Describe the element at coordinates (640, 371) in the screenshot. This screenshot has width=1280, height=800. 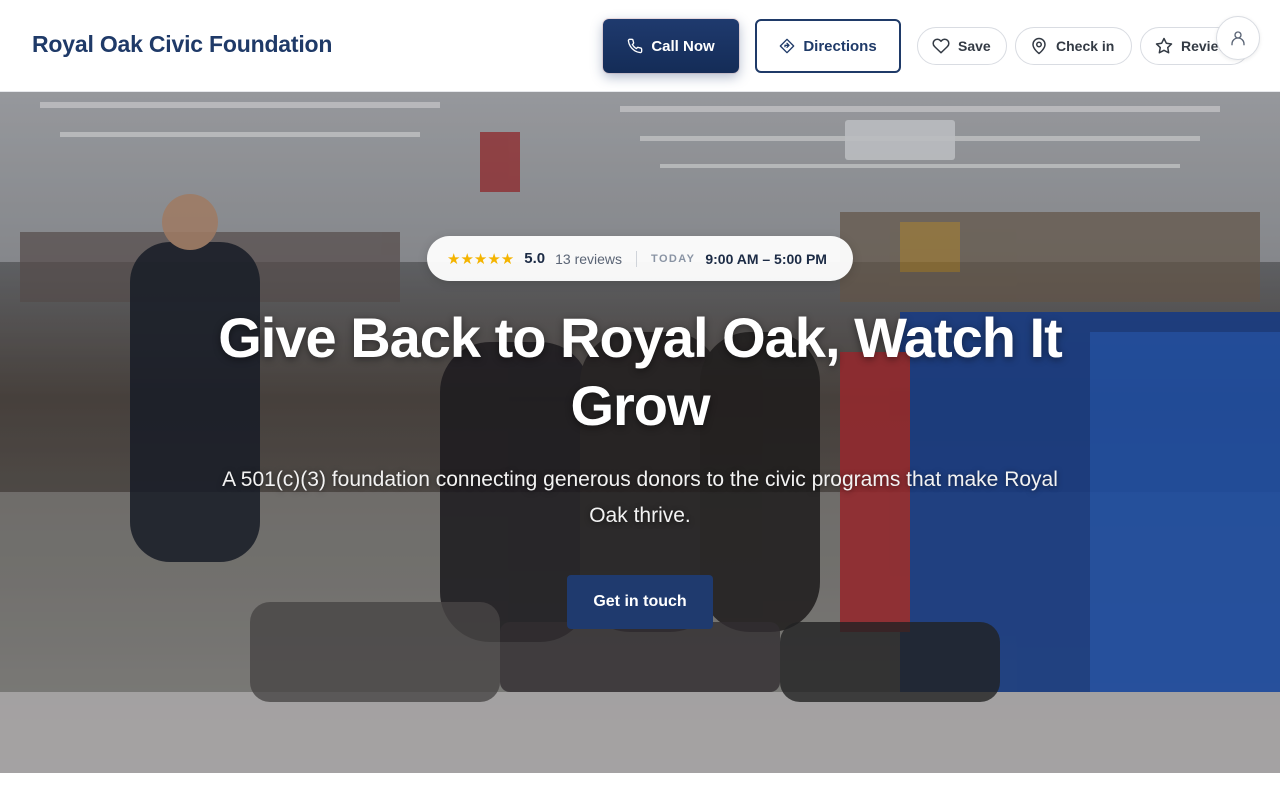
I see `hero-title: Give Back to Royal Oak, Watch It Grow` at that location.